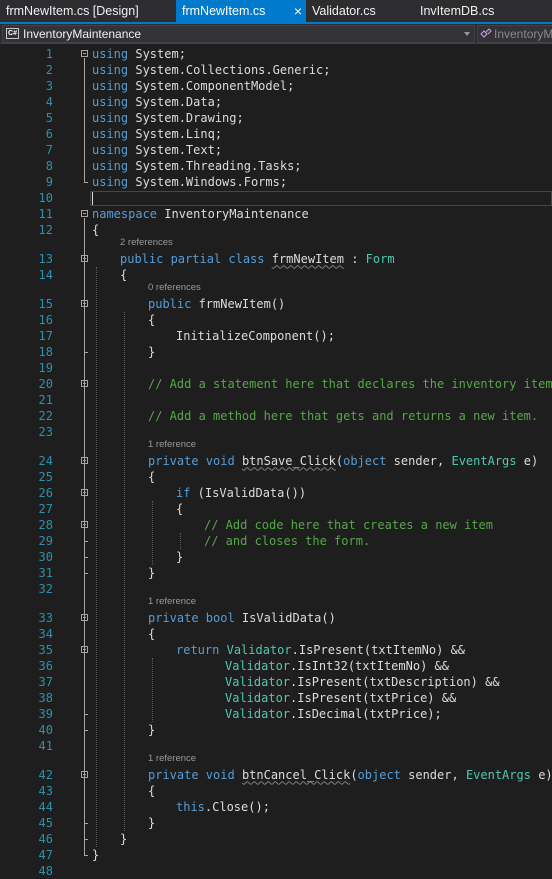  I want to click on line-number: 25, so click(45, 476).